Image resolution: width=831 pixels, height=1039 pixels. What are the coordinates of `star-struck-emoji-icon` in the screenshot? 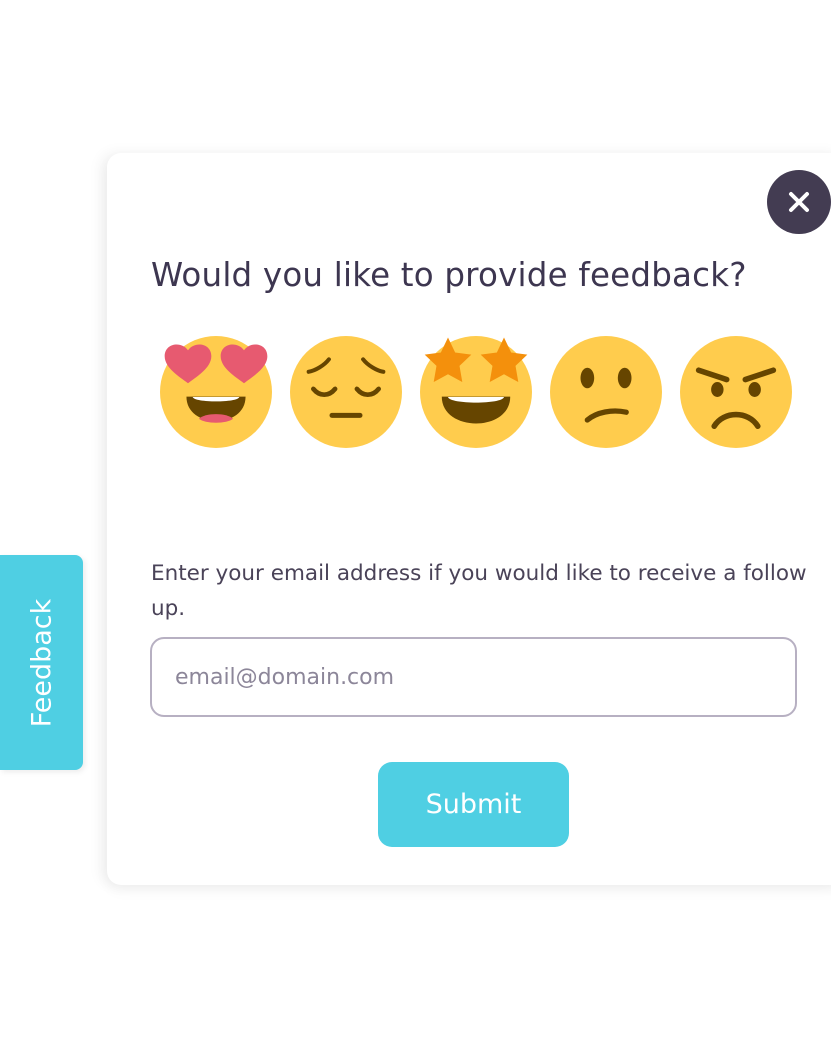 It's located at (476, 392).